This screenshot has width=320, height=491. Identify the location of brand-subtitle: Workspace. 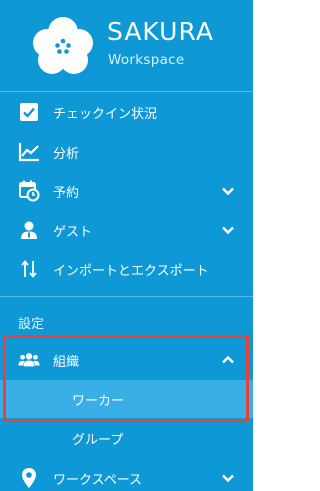
(146, 60).